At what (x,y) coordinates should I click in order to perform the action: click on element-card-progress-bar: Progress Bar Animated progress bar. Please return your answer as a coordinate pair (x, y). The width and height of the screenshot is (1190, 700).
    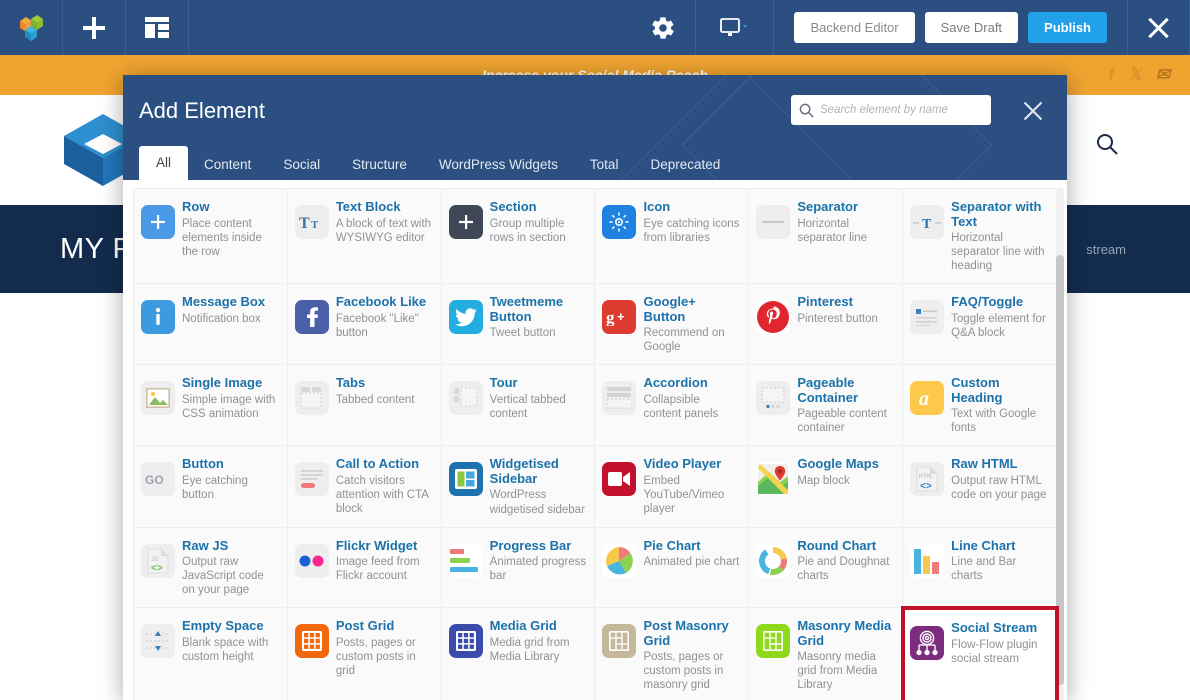
    Looking at the image, I should click on (518, 568).